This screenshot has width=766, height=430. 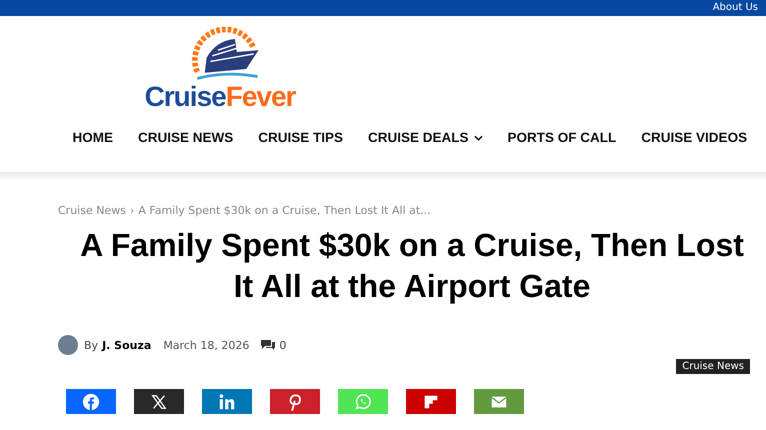 I want to click on whatsapp-icon, so click(x=363, y=401).